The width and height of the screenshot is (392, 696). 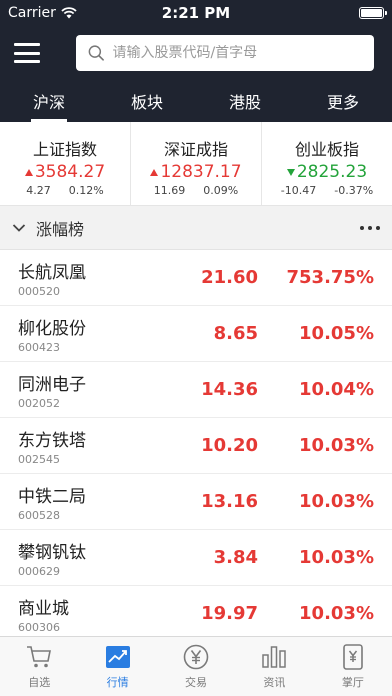 I want to click on table-row: 商业城 600306 19.97 10.03%, so click(x=196, y=614).